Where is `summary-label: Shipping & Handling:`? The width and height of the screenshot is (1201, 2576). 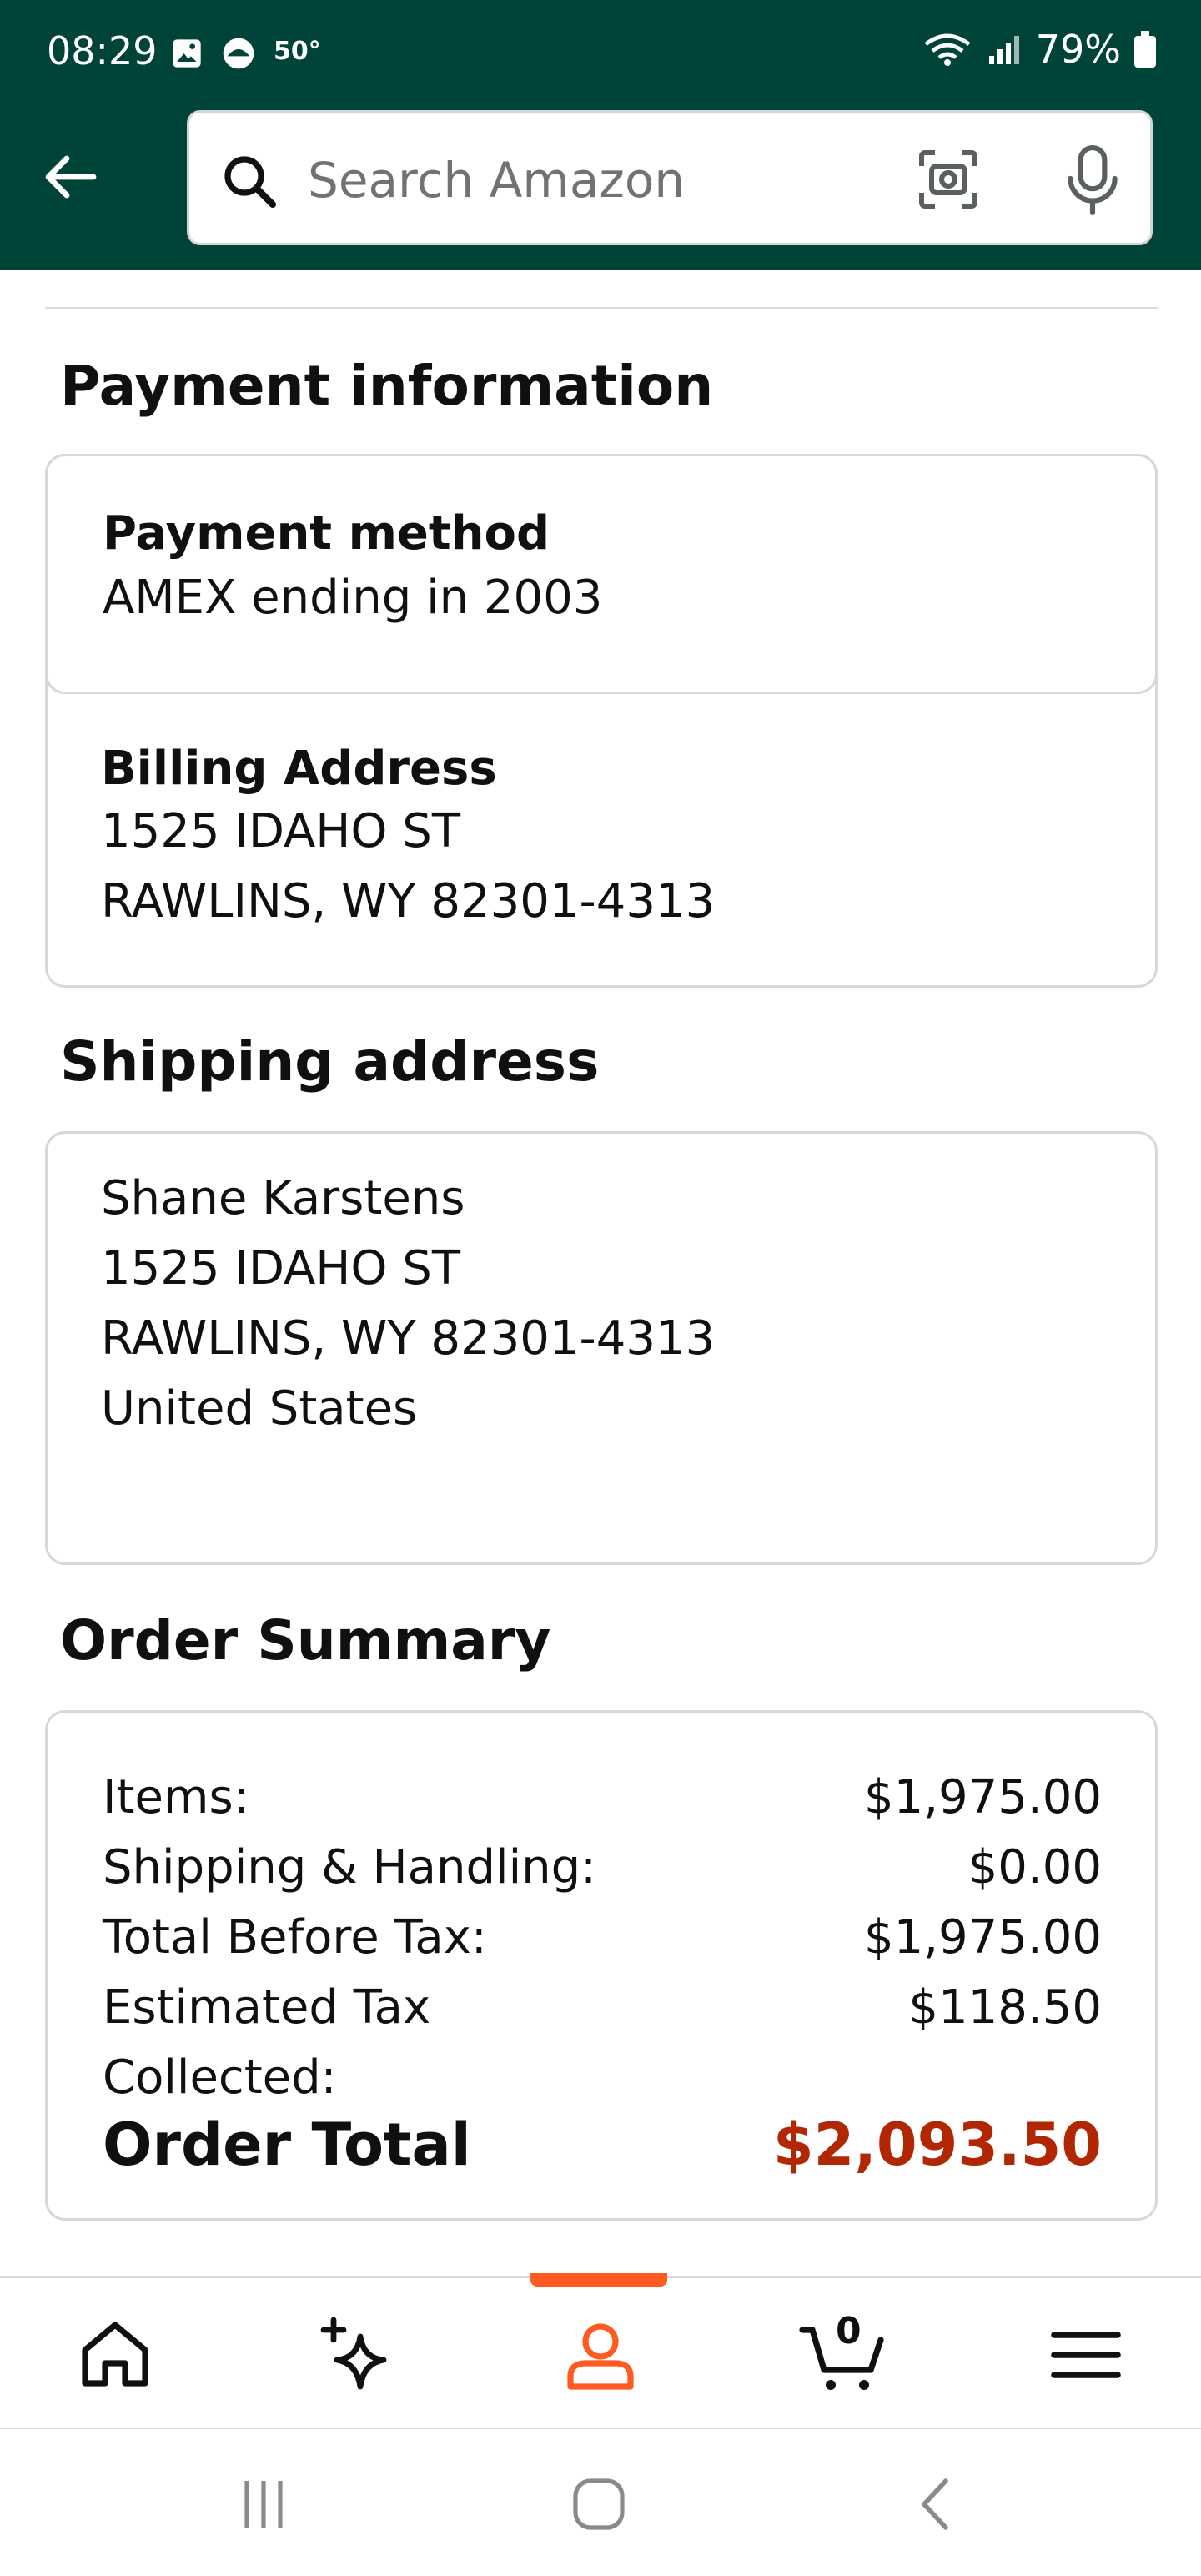
summary-label: Shipping & Handling: is located at coordinates (350, 1867).